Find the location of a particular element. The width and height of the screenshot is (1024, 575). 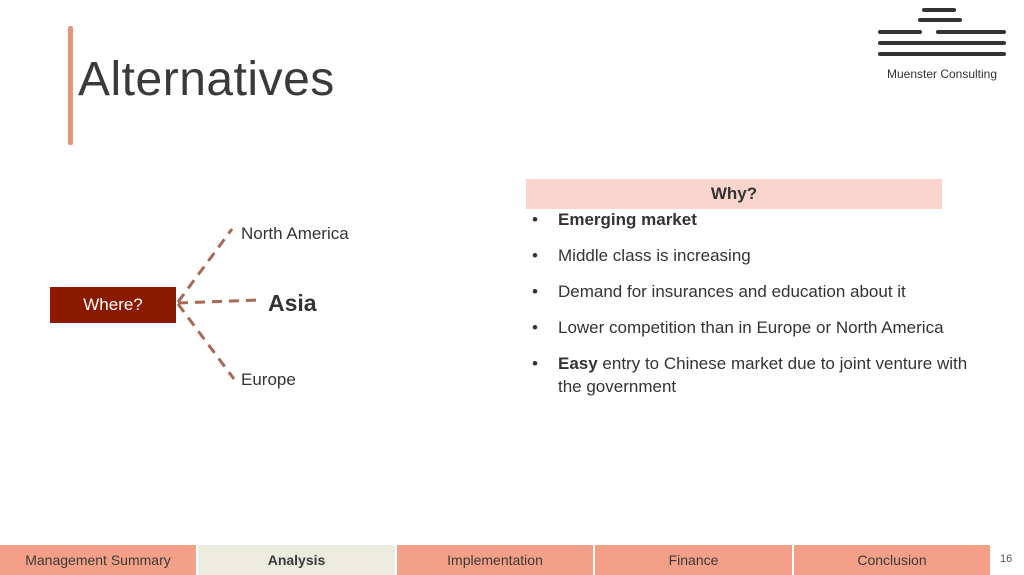

tab-analysis: Analysis is located at coordinates (297, 560).